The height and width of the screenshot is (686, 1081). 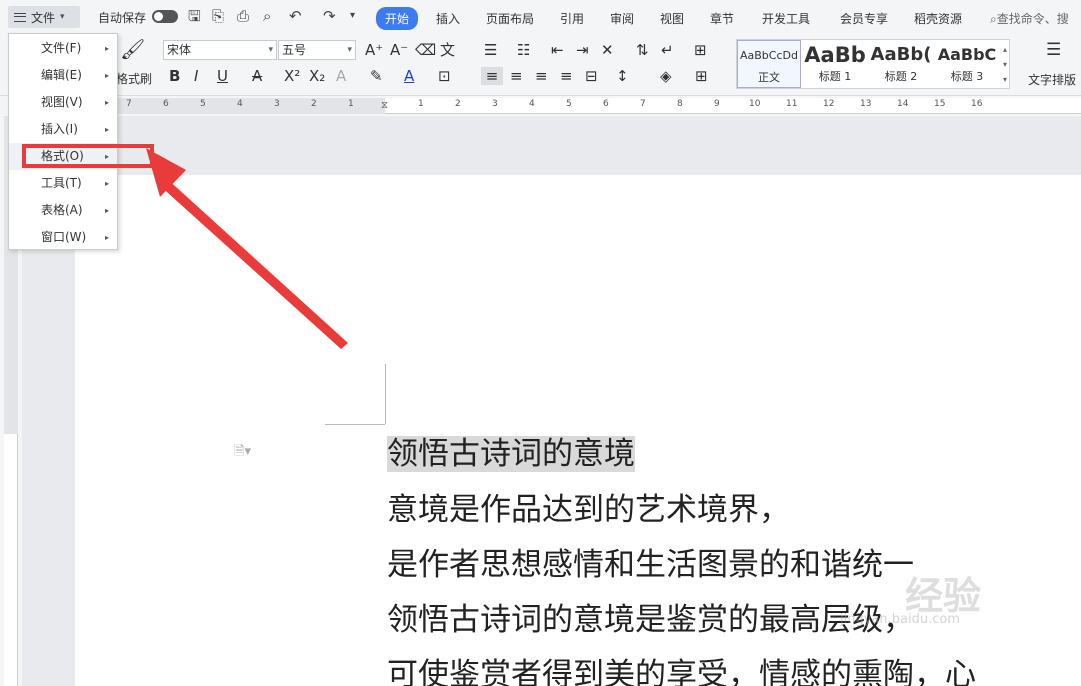 What do you see at coordinates (63, 102) in the screenshot?
I see `menu-item-view: 视图(V) ▸` at bounding box center [63, 102].